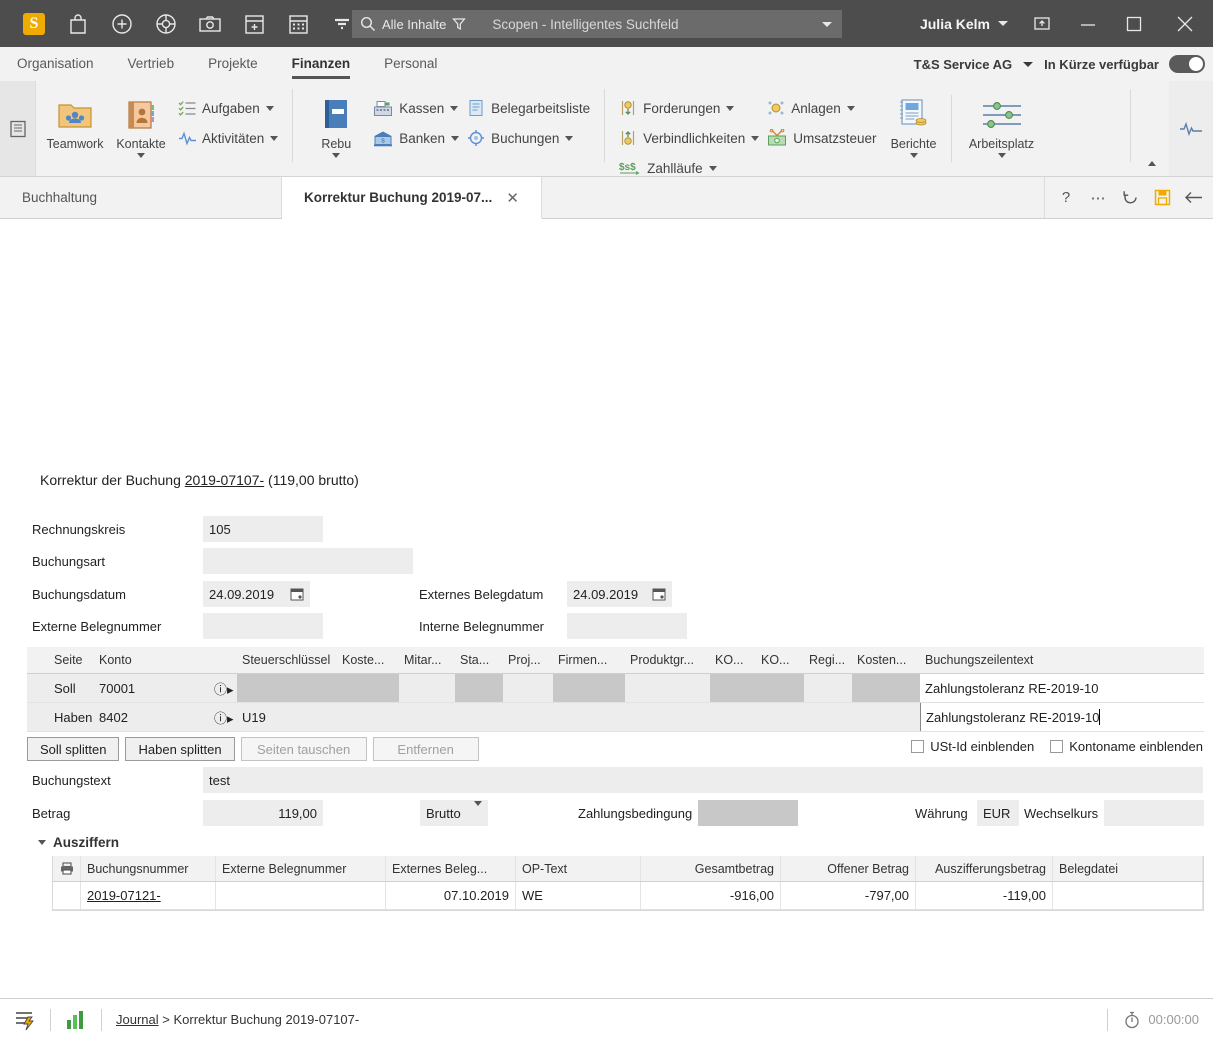 The image size is (1213, 1040). What do you see at coordinates (528, 138) in the screenshot?
I see `ribbon-button-buchungen: Buchungen` at bounding box center [528, 138].